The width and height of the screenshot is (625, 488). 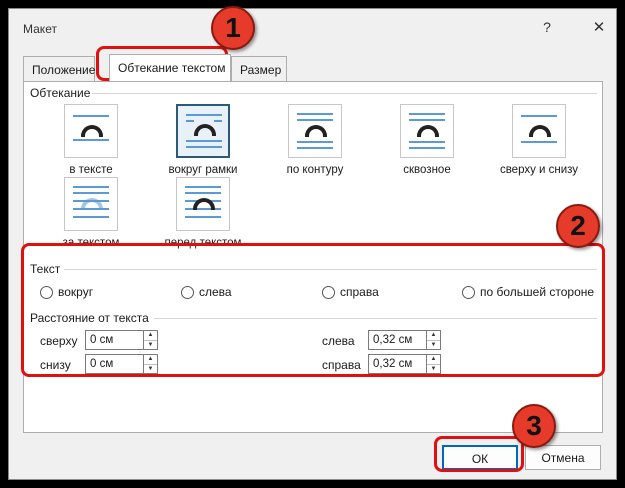 I want to click on wrap-style-label: в тексте, so click(x=91, y=170).